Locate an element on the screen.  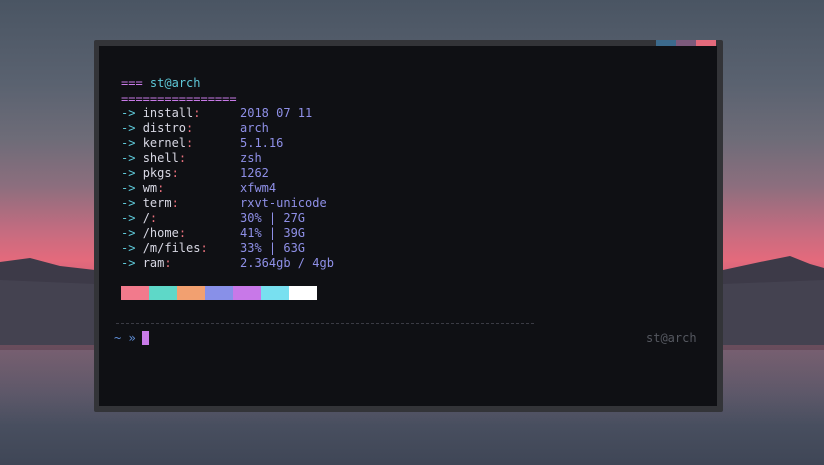
info-key: distro is located at coordinates (164, 128).